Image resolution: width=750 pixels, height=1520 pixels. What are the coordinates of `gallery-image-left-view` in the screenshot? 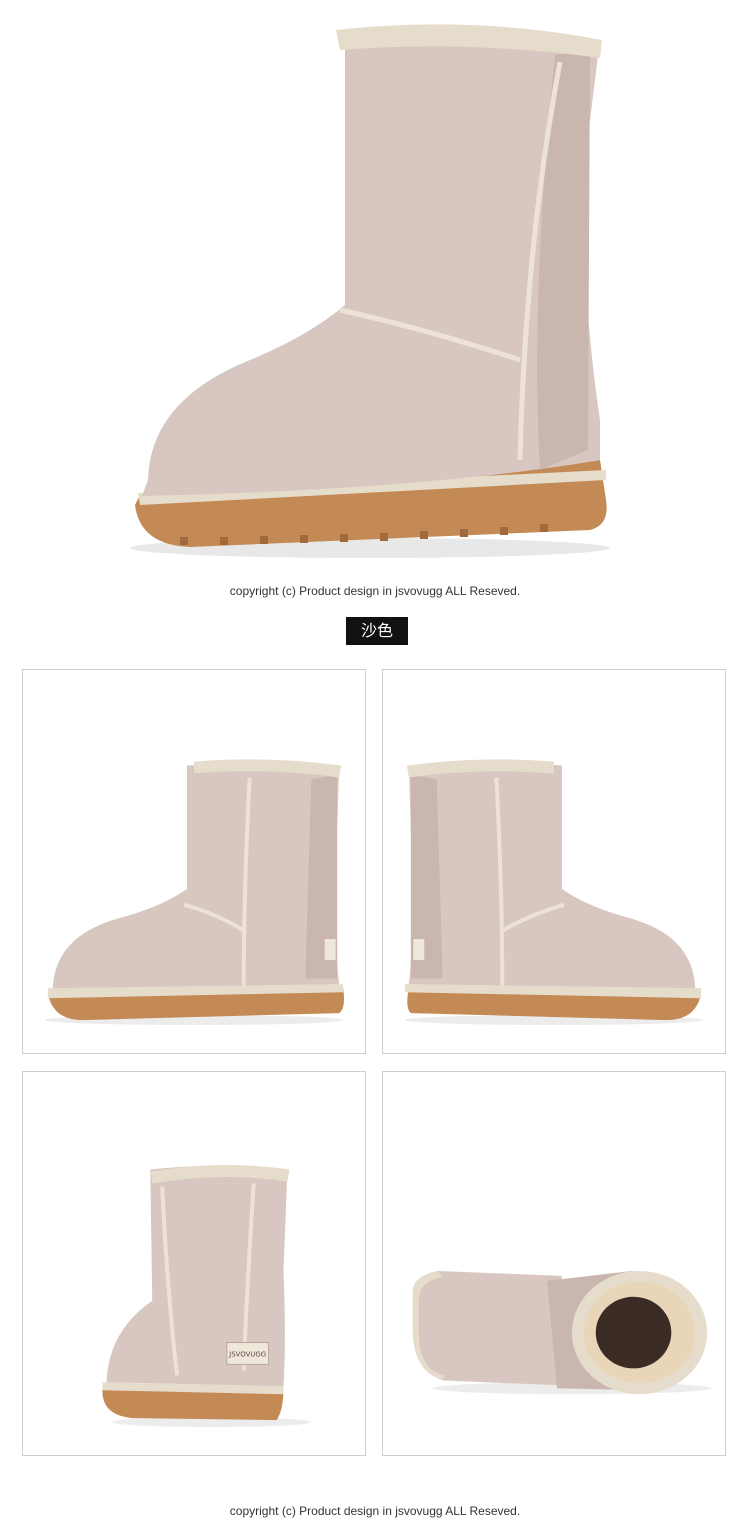 It's located at (194, 861).